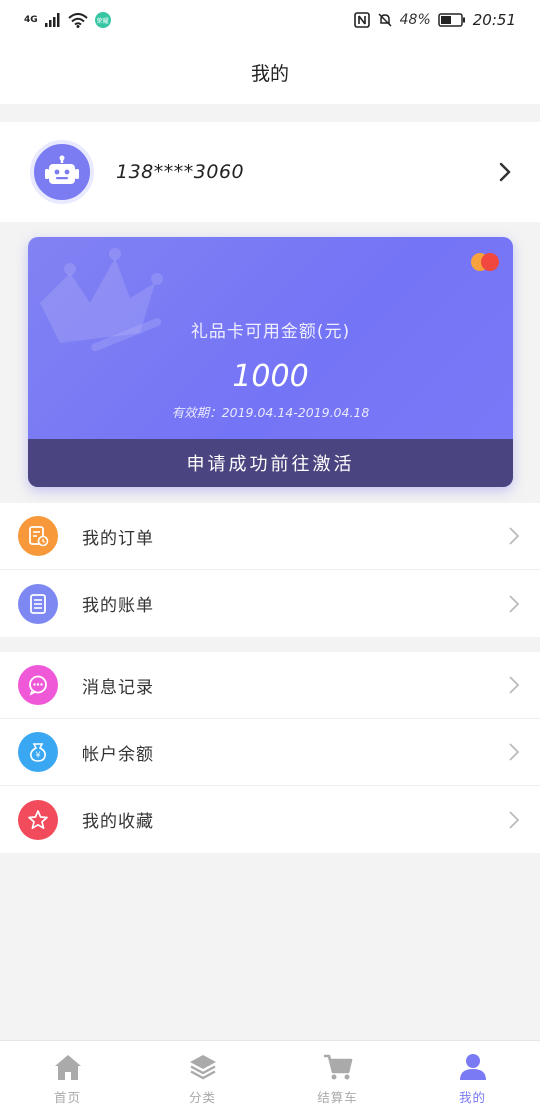 The width and height of the screenshot is (540, 1120). Describe the element at coordinates (102, 20) in the screenshot. I see `wifi-badge-icon: 荣耀` at that location.